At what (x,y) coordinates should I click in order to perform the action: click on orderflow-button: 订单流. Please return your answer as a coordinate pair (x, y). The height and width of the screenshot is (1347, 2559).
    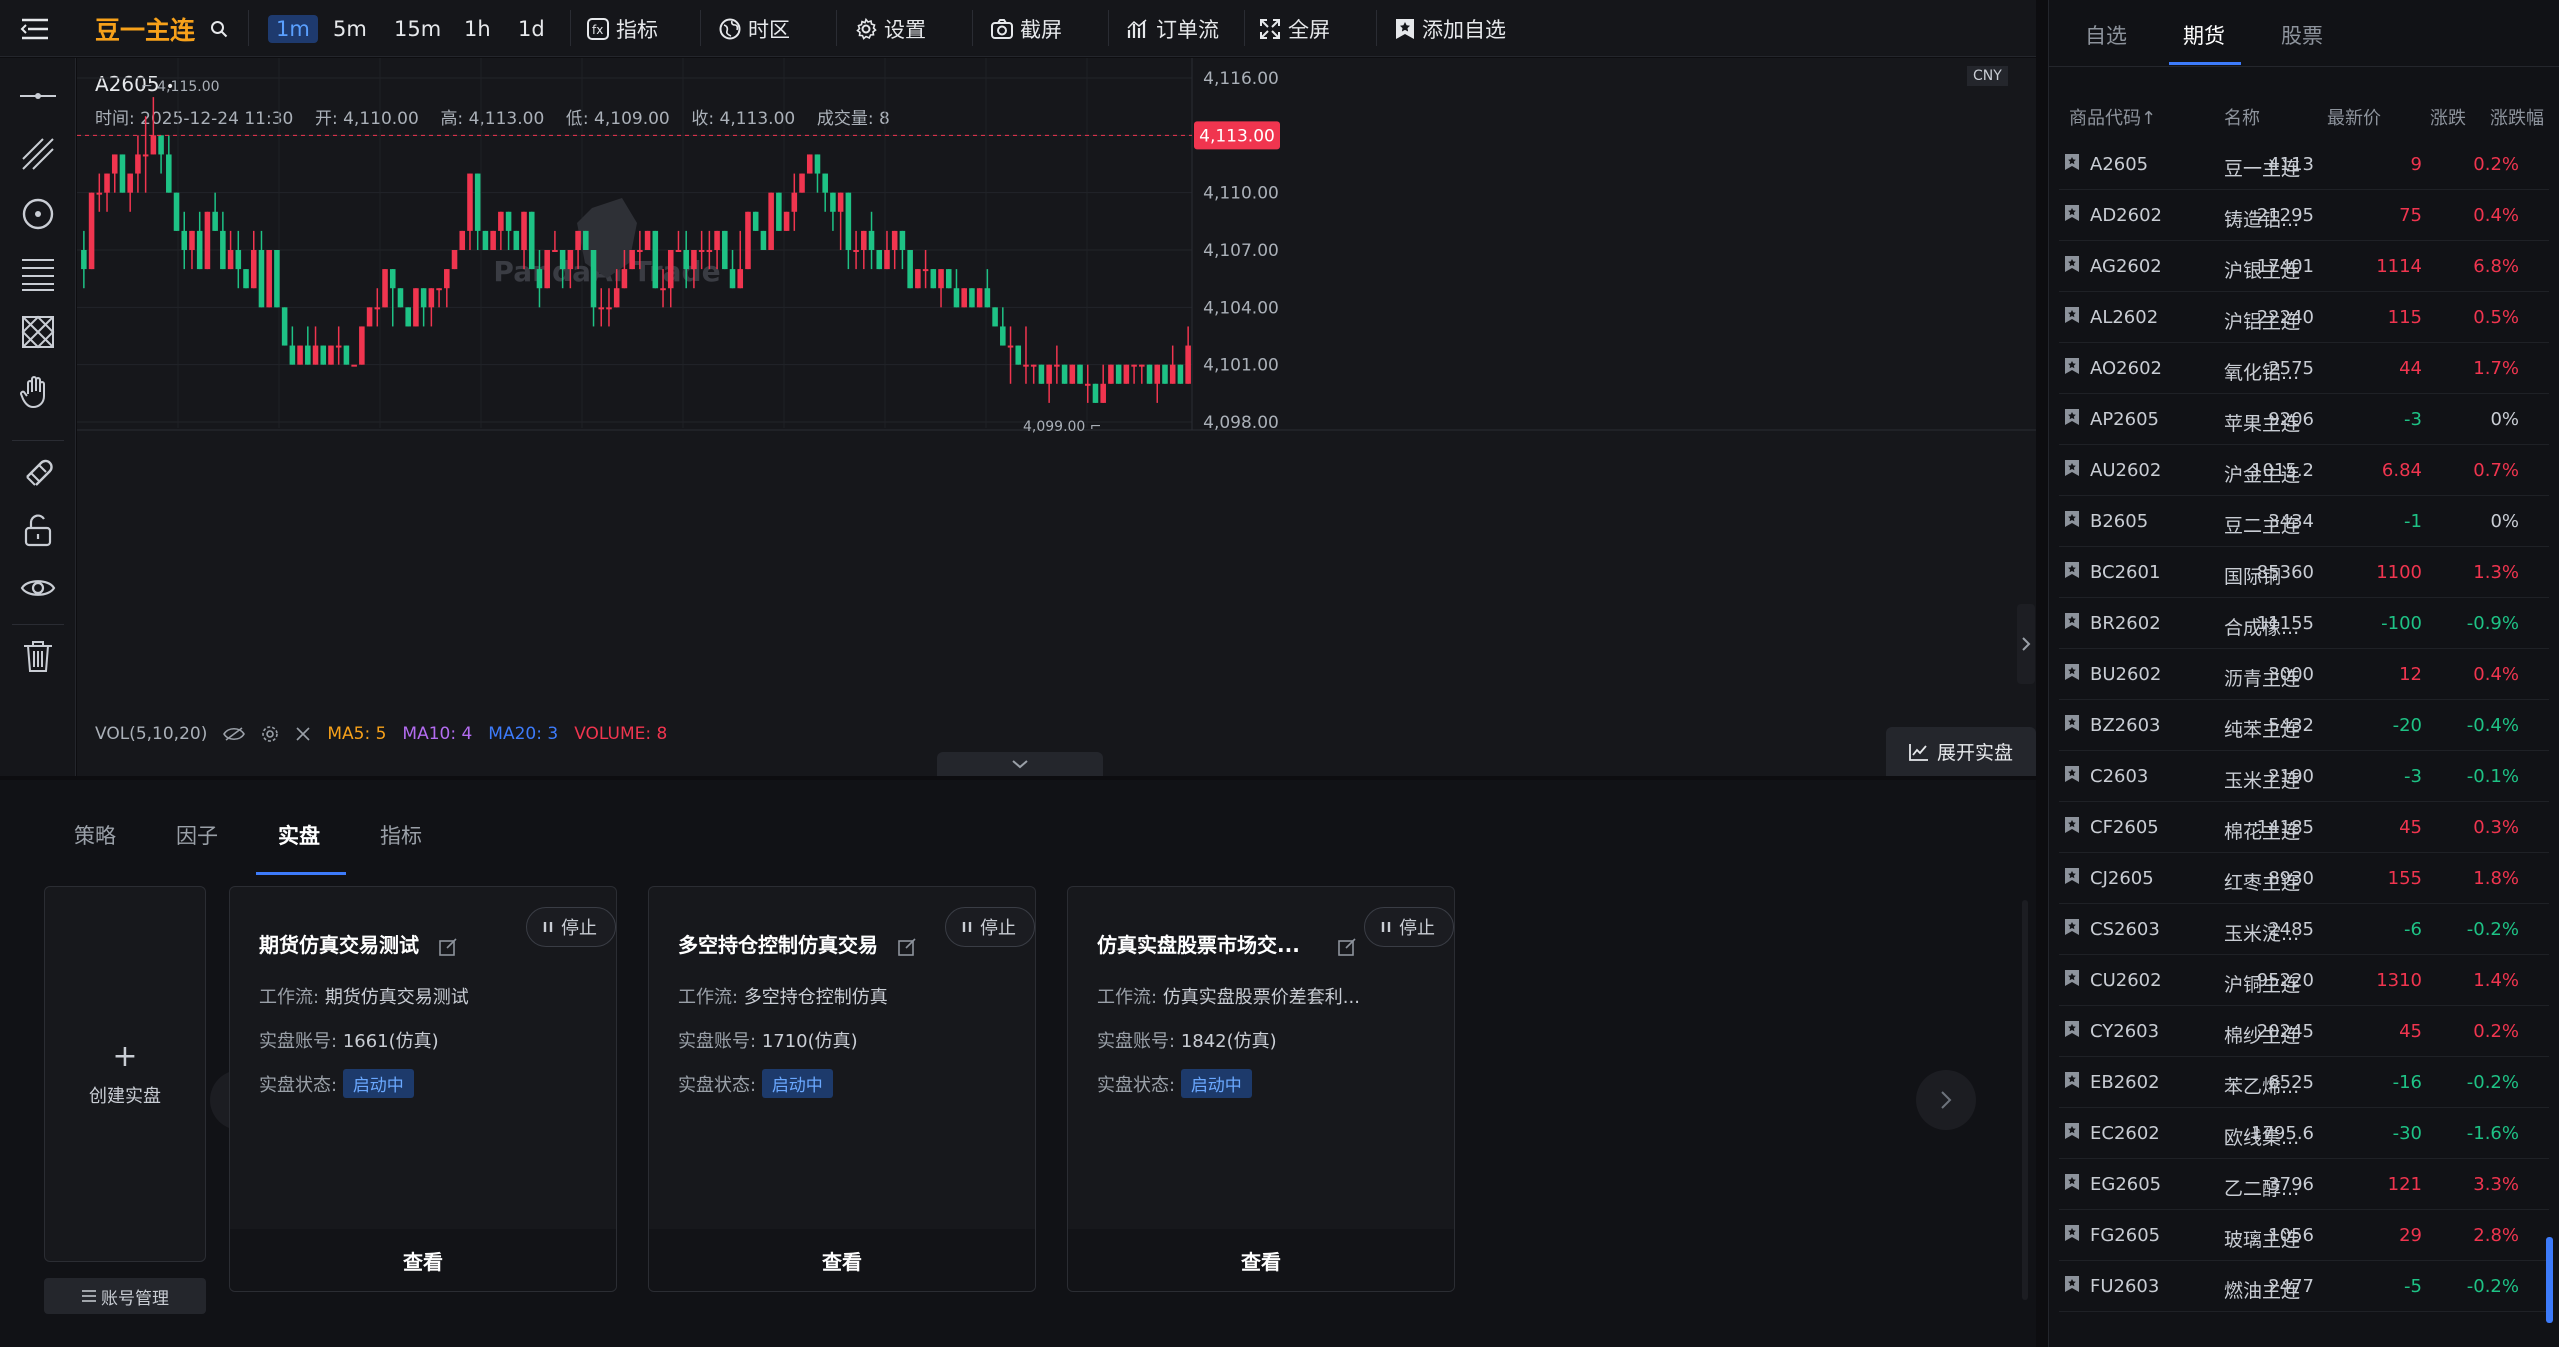
    Looking at the image, I should click on (1172, 28).